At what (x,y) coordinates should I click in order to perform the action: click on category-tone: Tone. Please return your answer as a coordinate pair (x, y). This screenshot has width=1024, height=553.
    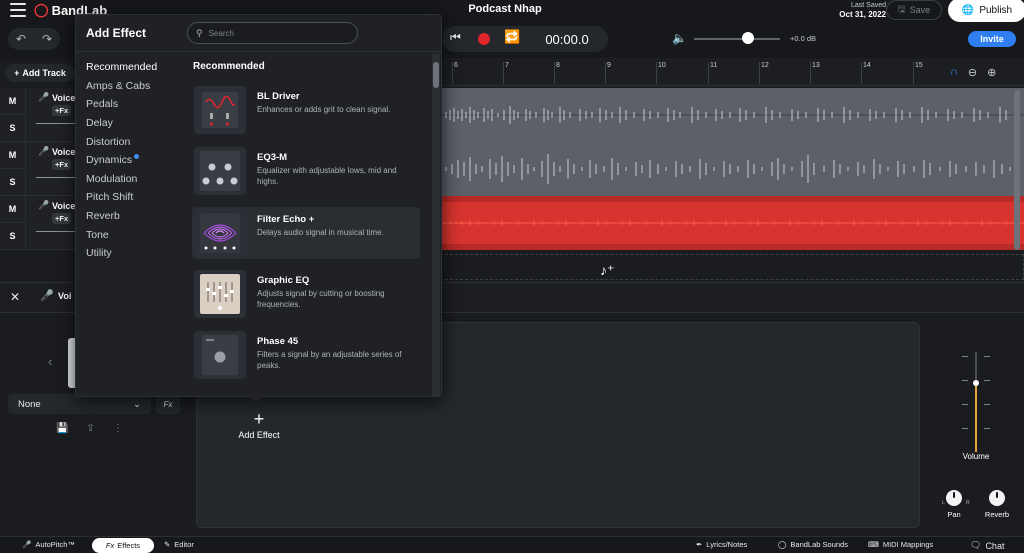
    Looking at the image, I should click on (97, 235).